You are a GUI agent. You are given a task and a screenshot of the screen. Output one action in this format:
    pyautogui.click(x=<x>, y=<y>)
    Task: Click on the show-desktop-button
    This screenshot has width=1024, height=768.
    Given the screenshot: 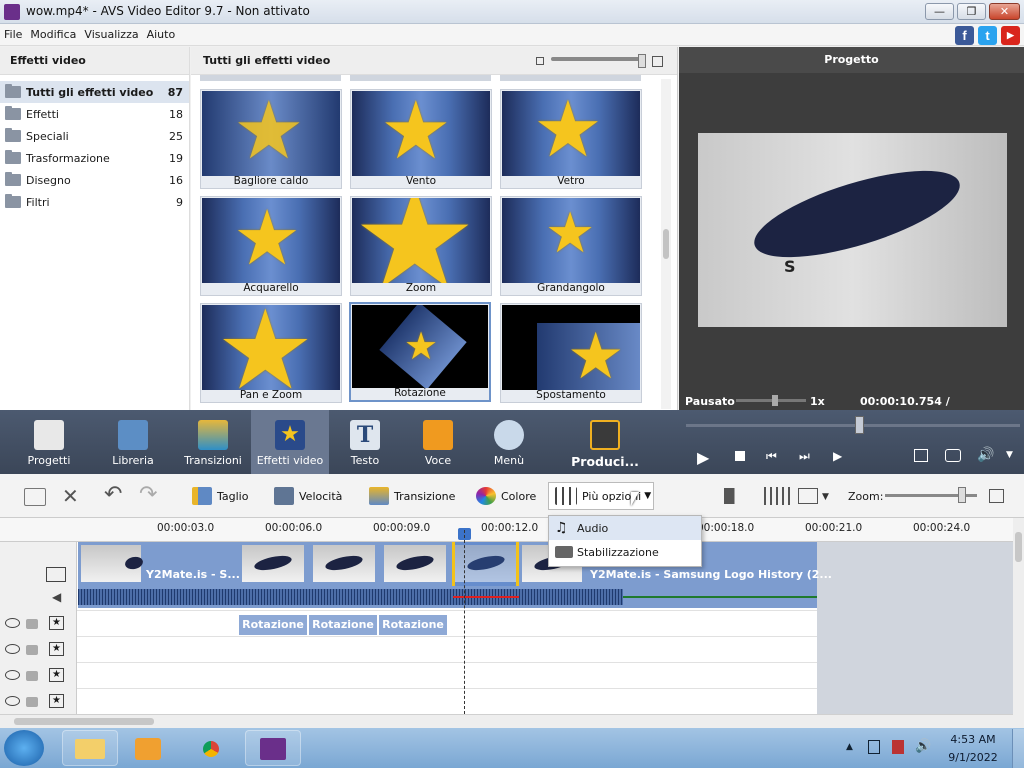 What is the action you would take?
    pyautogui.click(x=1018, y=748)
    